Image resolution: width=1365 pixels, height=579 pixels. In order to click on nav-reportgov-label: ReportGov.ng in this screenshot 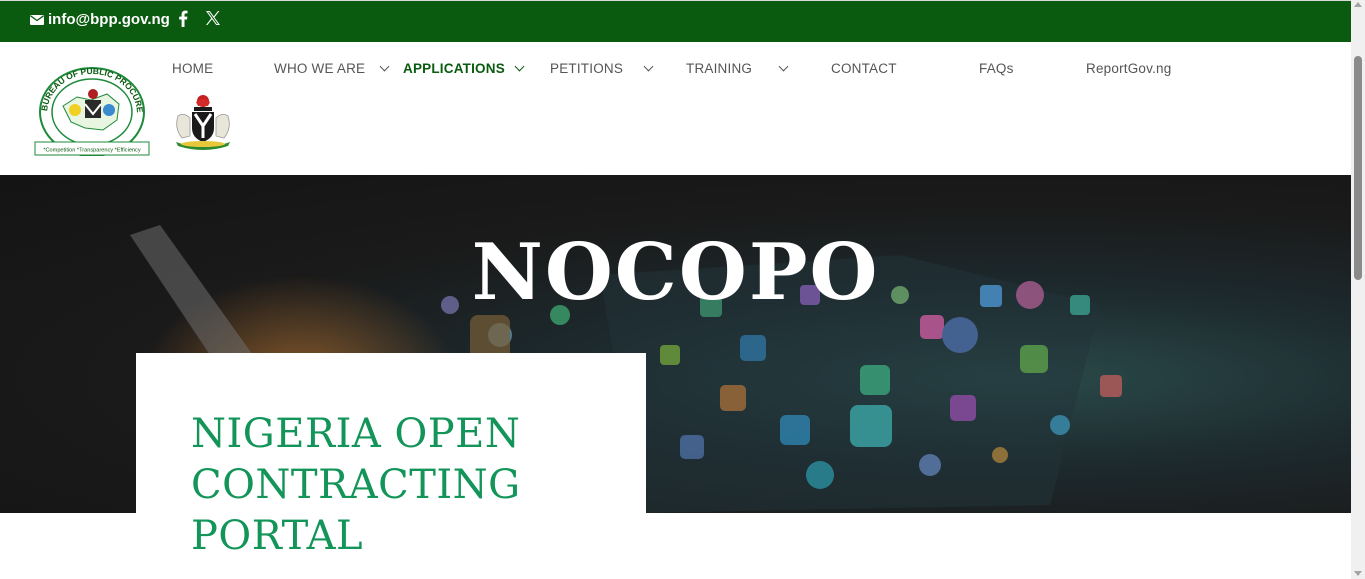, I will do `click(1129, 68)`.